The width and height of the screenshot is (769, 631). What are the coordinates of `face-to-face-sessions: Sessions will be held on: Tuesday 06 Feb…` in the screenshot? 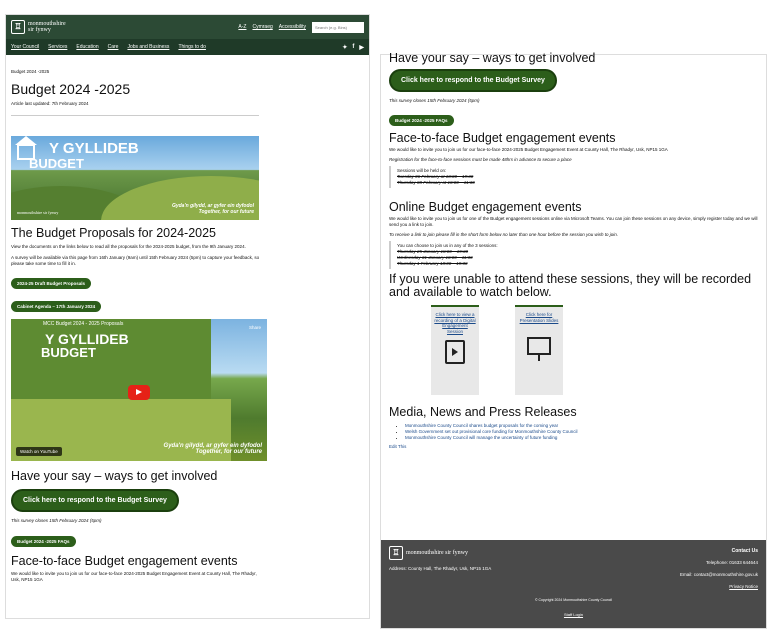 It's located at (573, 177).